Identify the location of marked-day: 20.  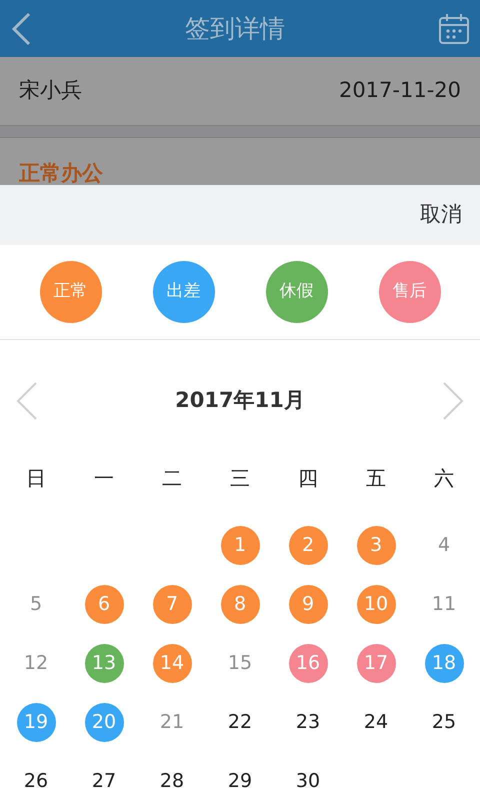
(104, 722).